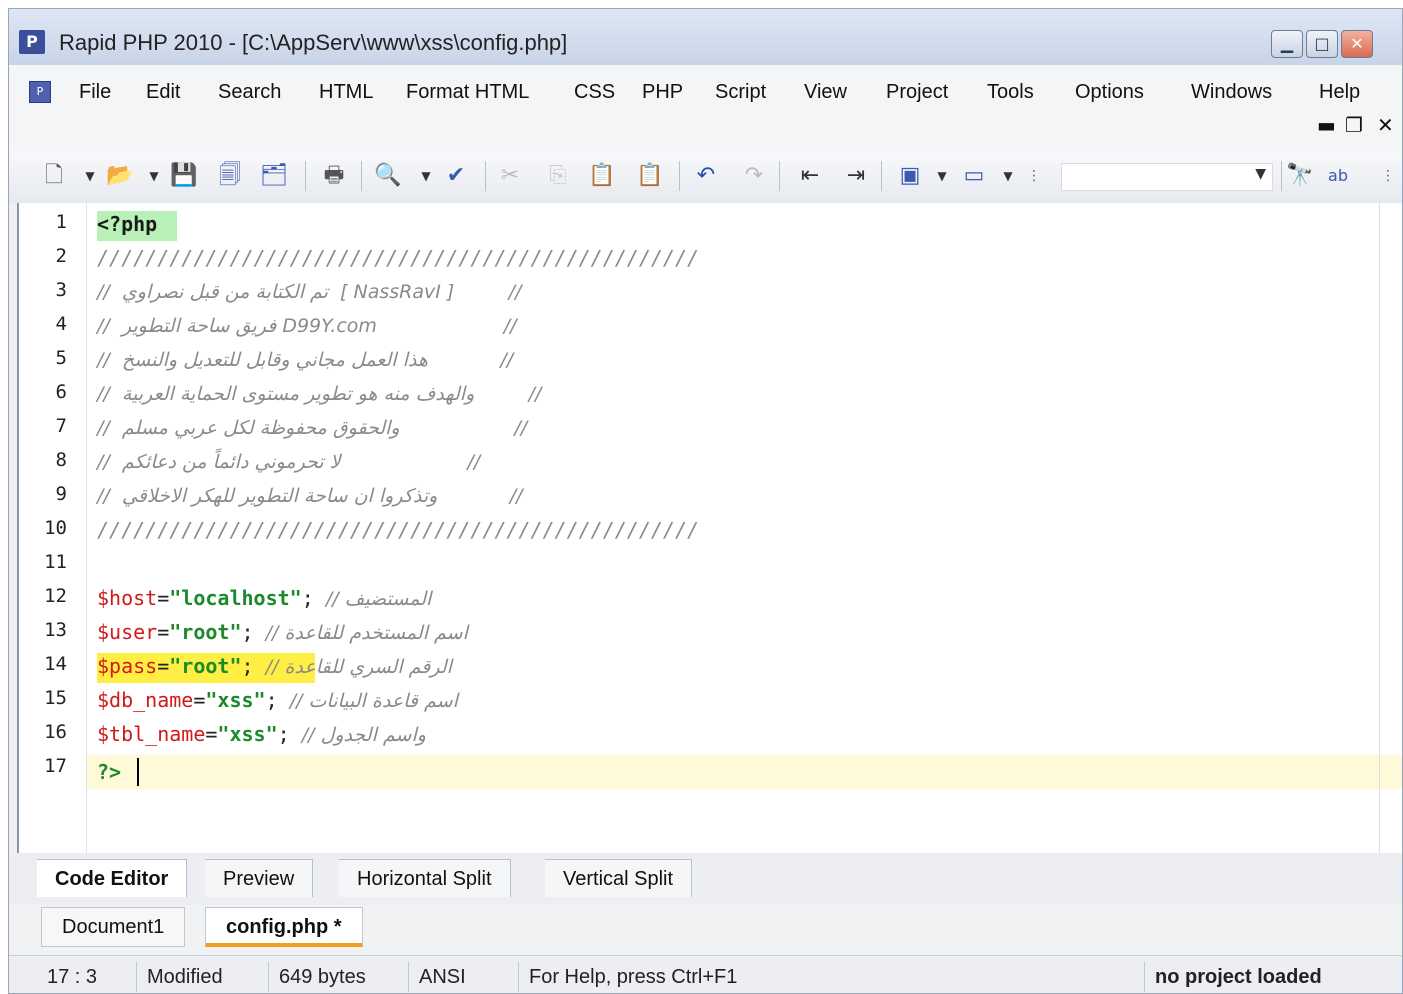 The height and width of the screenshot is (994, 1403). I want to click on tab-config-php: config.php *, so click(284, 927).